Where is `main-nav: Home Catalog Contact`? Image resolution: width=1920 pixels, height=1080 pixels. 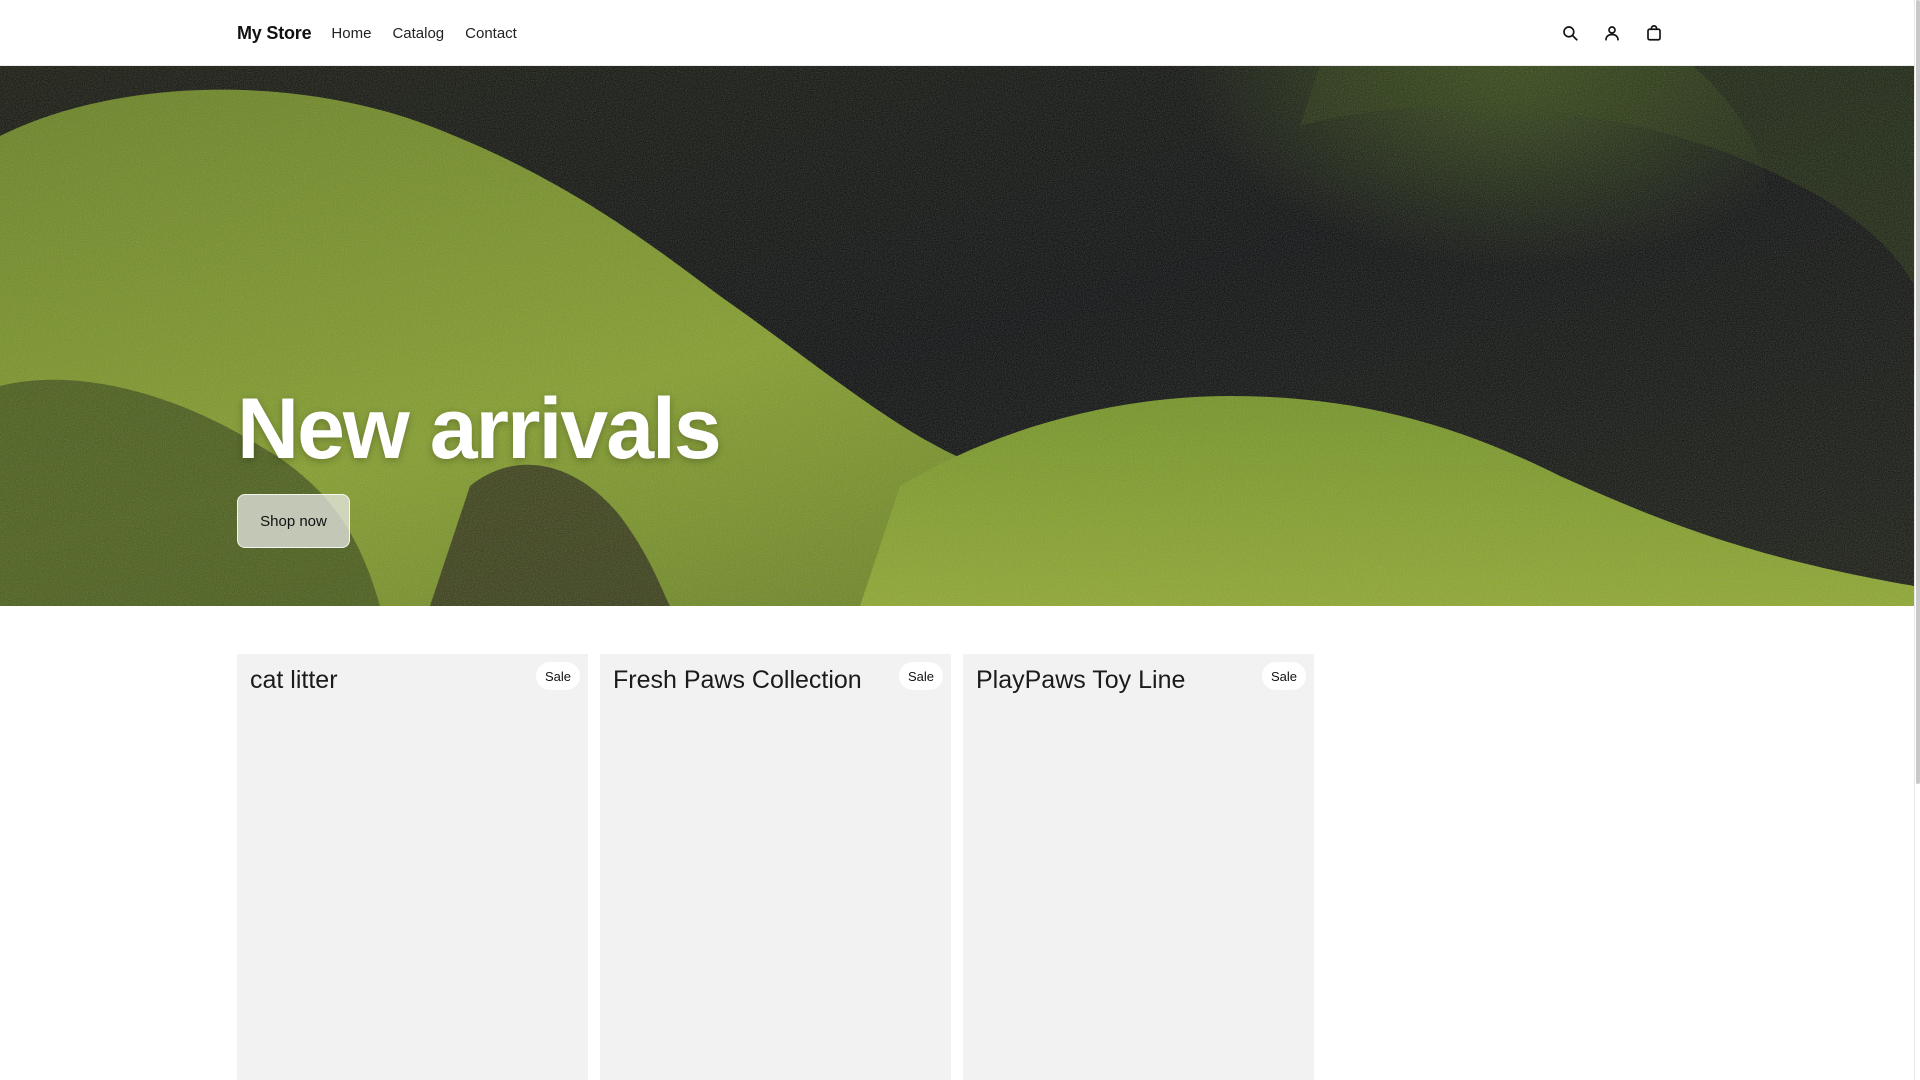 main-nav: Home Catalog Contact is located at coordinates (434, 33).